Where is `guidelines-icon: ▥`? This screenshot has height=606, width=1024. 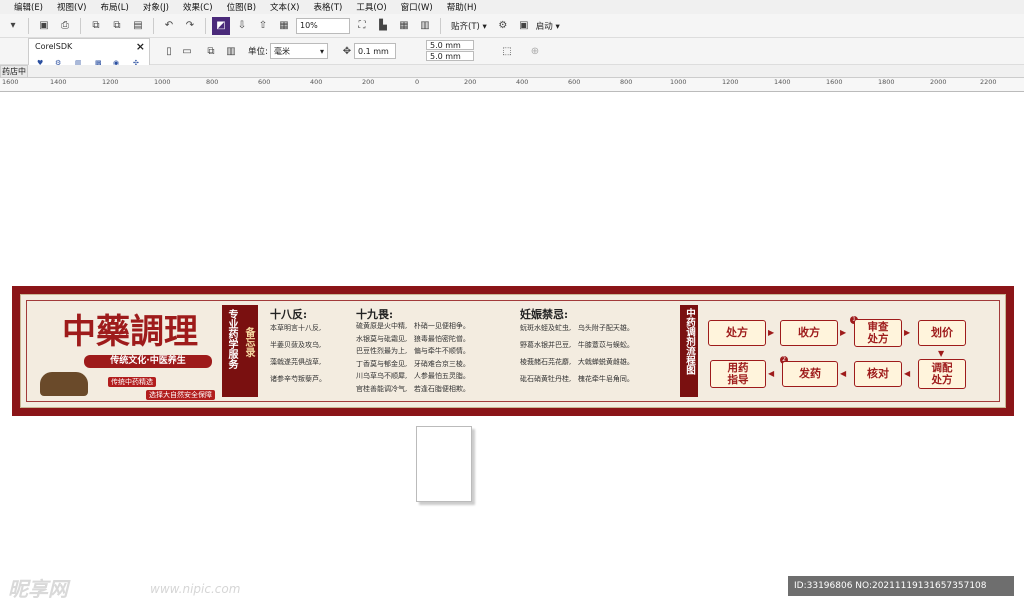 guidelines-icon: ▥ is located at coordinates (425, 26).